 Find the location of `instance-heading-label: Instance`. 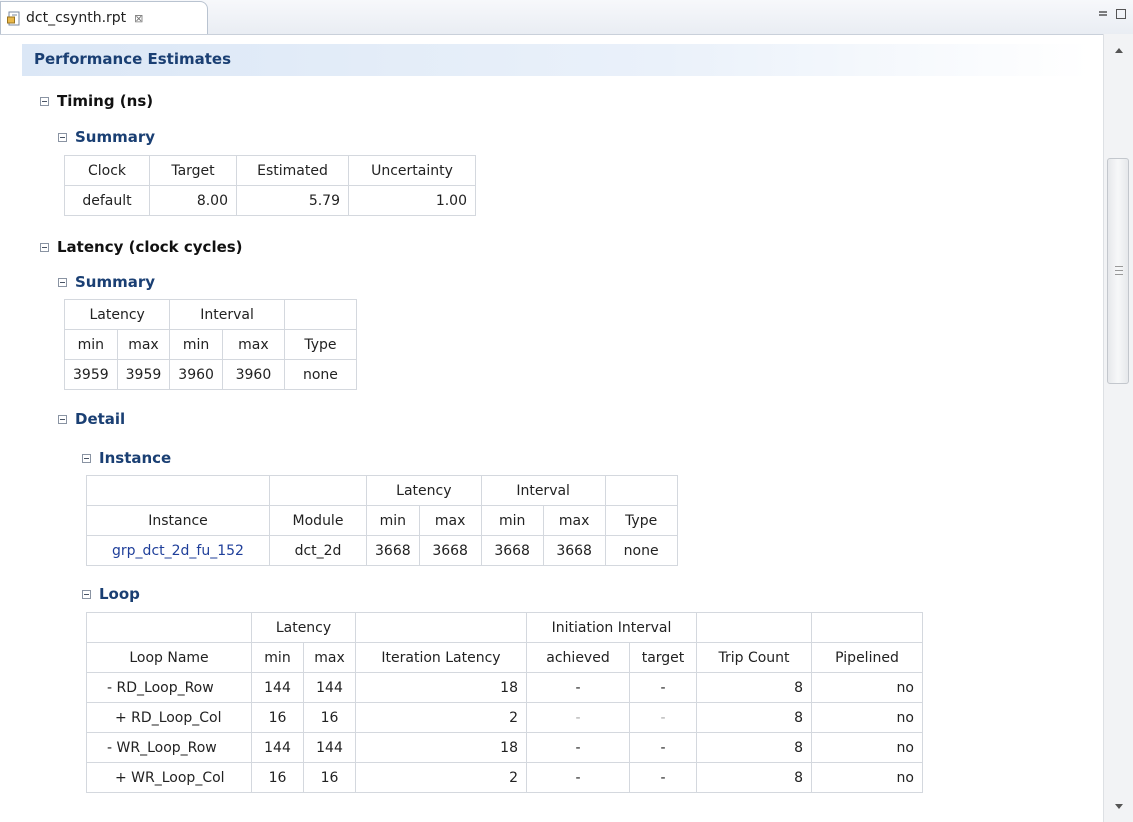

instance-heading-label: Instance is located at coordinates (135, 458).